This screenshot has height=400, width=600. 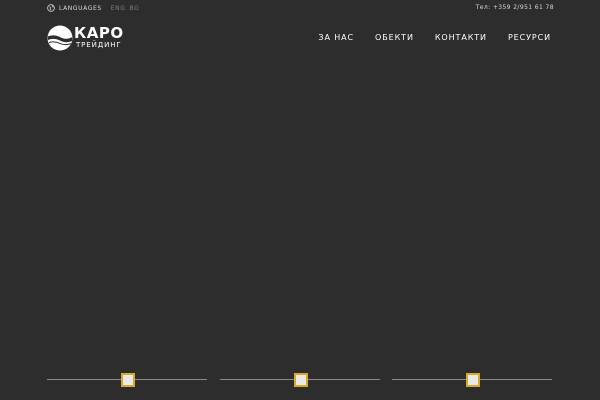 I want to click on logo-subtitle: ТРЕЙДИНГ, so click(x=99, y=45).